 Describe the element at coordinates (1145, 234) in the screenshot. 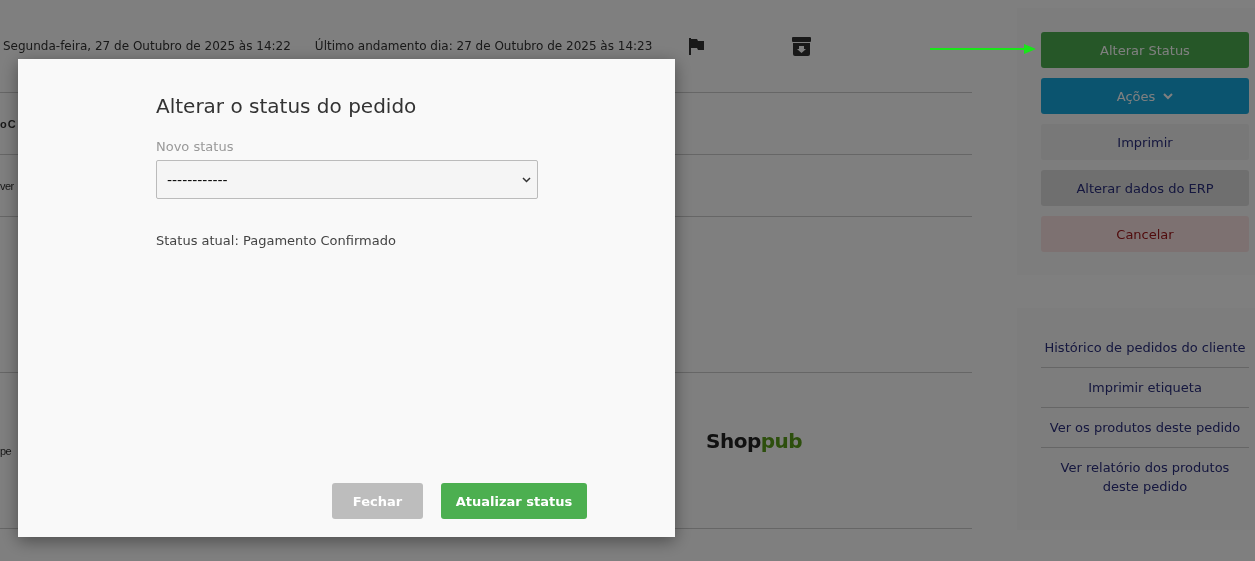

I see `action-button: Cancelar` at that location.